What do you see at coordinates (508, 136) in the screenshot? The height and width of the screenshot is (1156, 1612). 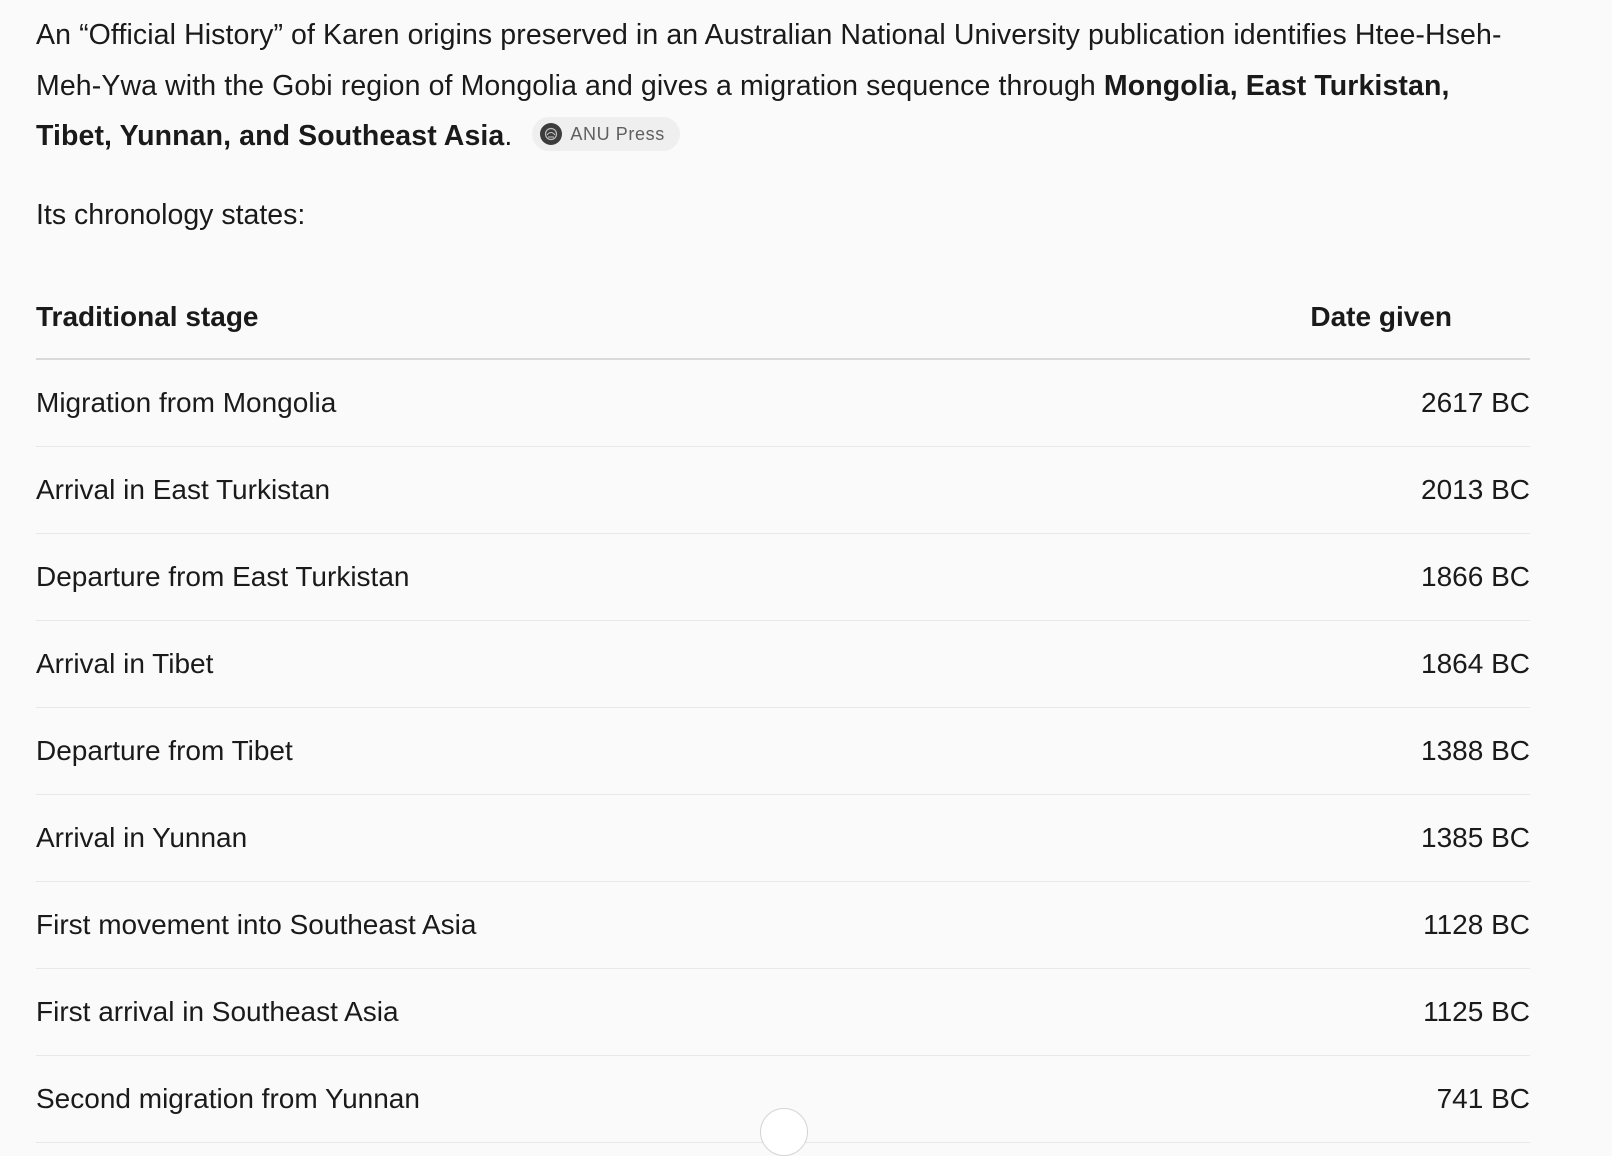 I see `intro-period: .` at bounding box center [508, 136].